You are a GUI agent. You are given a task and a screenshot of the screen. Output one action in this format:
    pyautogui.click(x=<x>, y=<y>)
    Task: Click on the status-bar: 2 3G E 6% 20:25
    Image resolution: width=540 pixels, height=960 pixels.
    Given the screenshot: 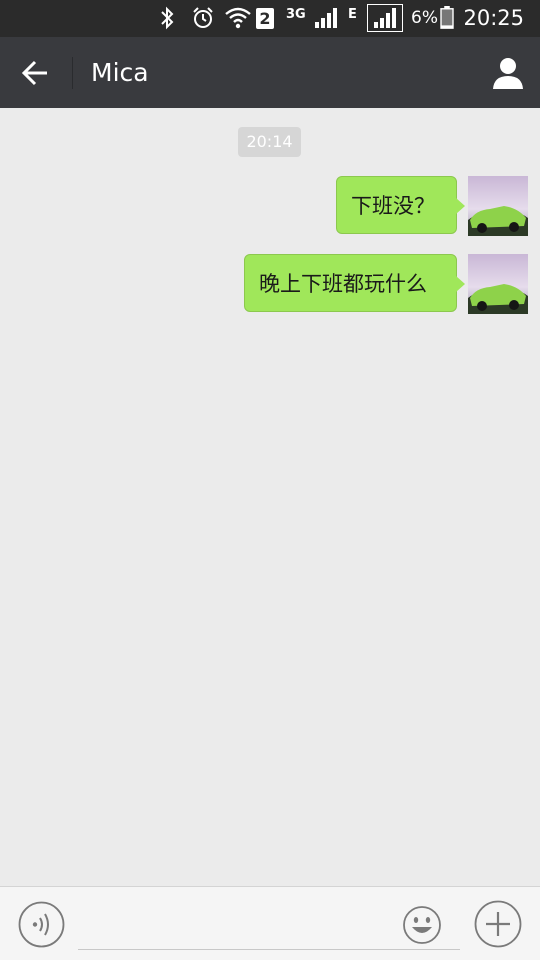 What is the action you would take?
    pyautogui.click(x=270, y=18)
    